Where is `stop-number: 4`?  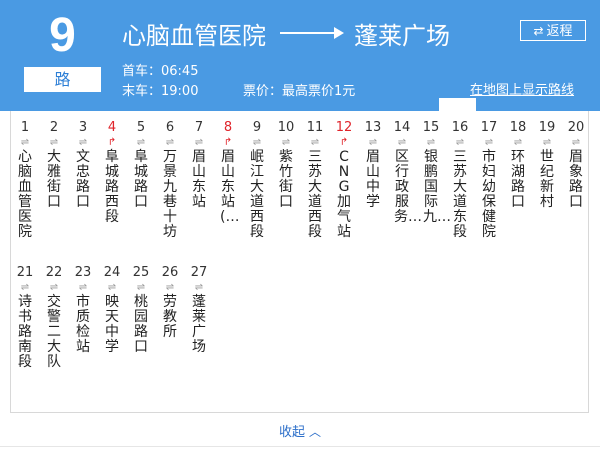
stop-number: 4 is located at coordinates (112, 127).